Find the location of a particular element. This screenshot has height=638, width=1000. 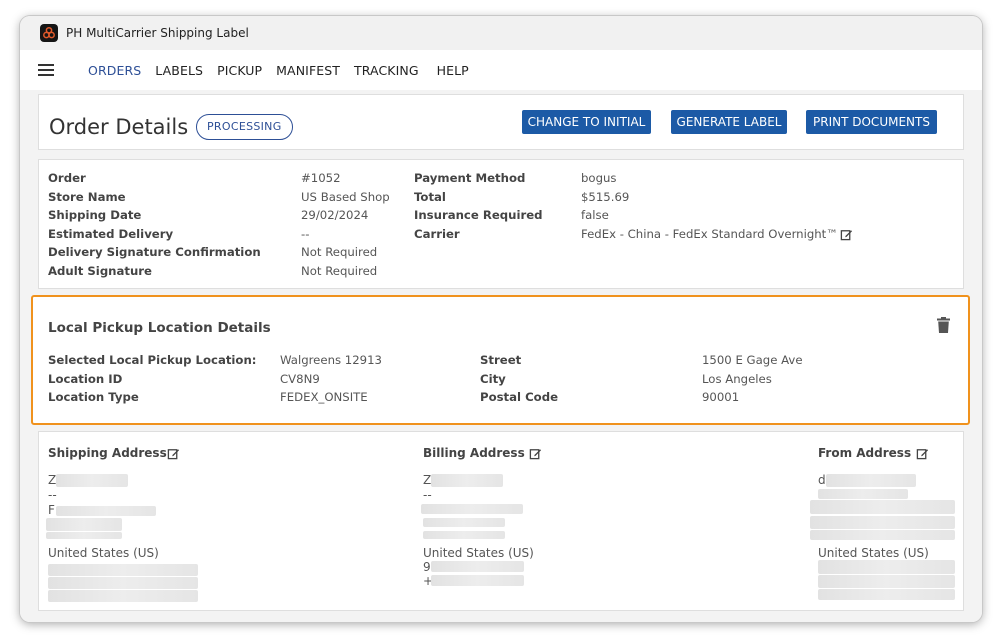

street-label: Street is located at coordinates (501, 360).